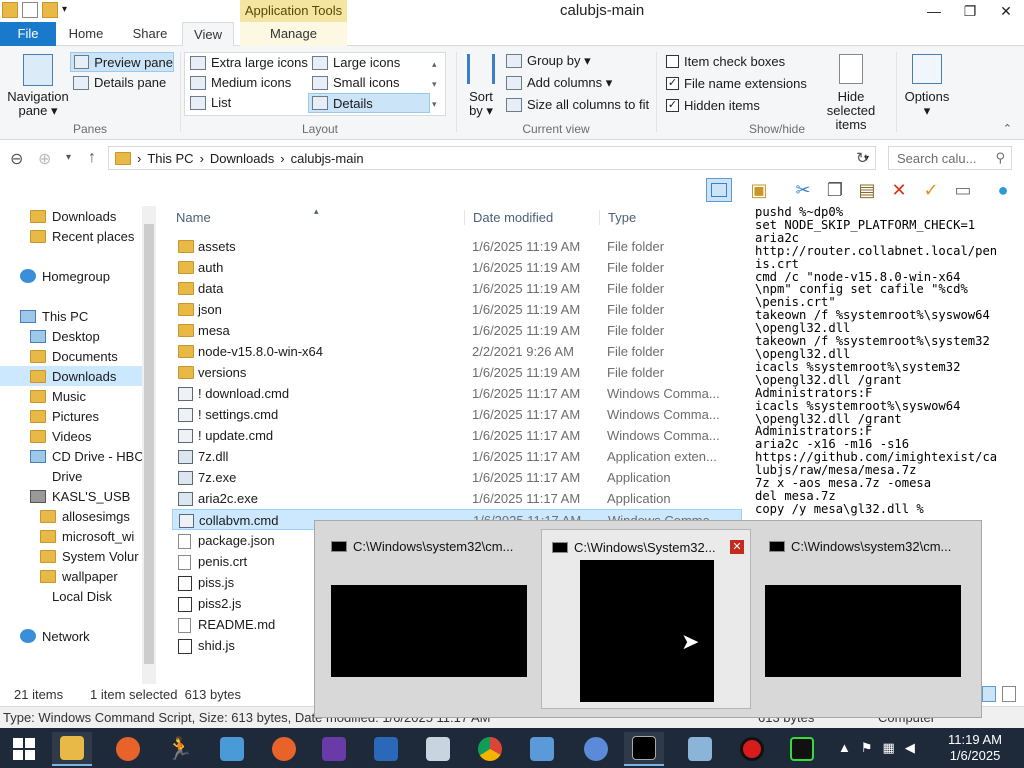 The image size is (1024, 768). What do you see at coordinates (73, 216) in the screenshot?
I see `nav-item-downloads-quick: Downloads` at bounding box center [73, 216].